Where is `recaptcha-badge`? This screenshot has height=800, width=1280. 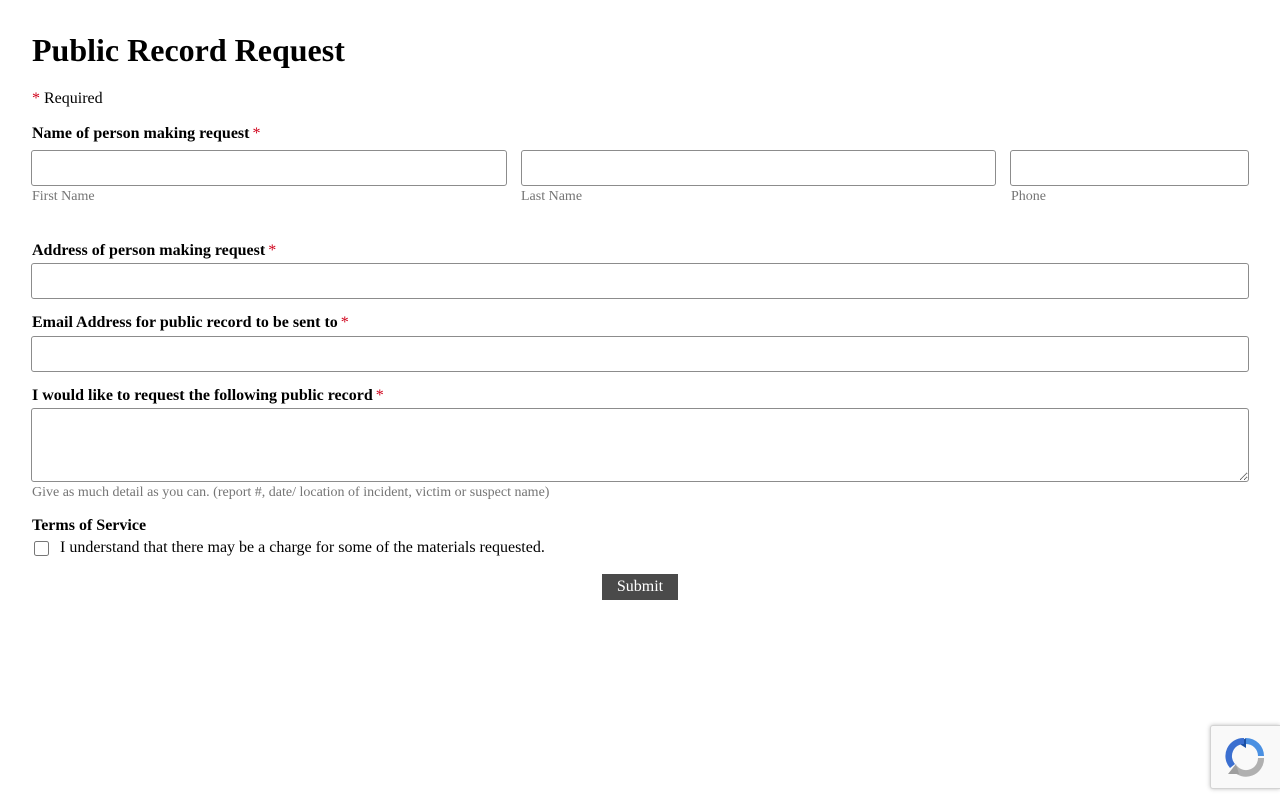 recaptcha-badge is located at coordinates (1245, 757).